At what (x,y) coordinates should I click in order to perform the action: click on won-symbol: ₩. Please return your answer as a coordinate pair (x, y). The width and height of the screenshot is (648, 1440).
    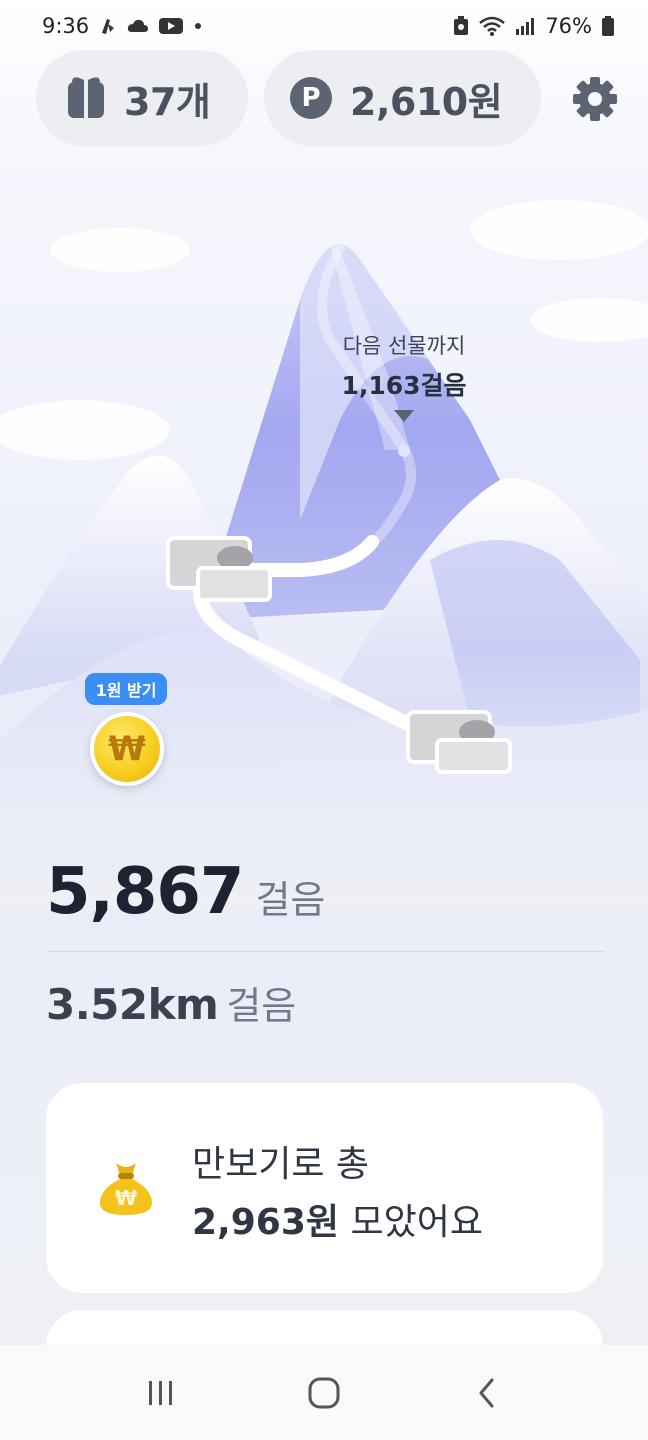
    Looking at the image, I should click on (127, 749).